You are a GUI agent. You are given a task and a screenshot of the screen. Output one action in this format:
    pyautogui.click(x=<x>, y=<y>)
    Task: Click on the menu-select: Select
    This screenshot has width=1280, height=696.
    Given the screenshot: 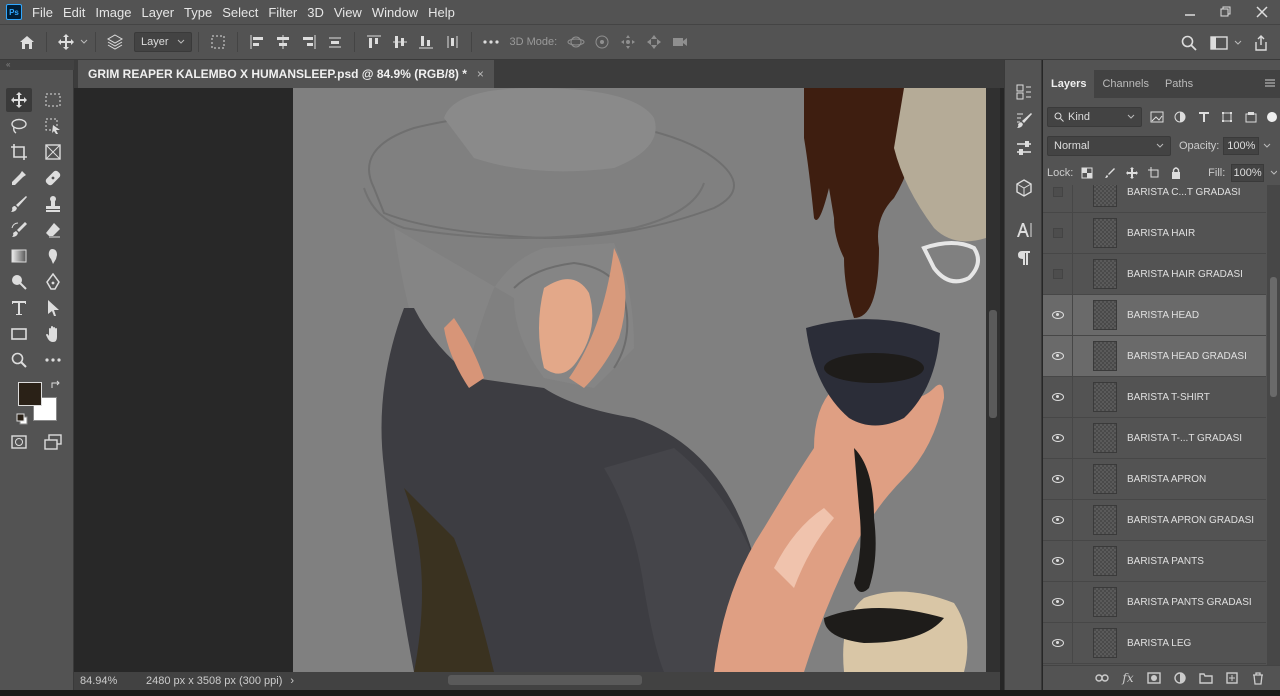 What is the action you would take?
    pyautogui.click(x=240, y=12)
    